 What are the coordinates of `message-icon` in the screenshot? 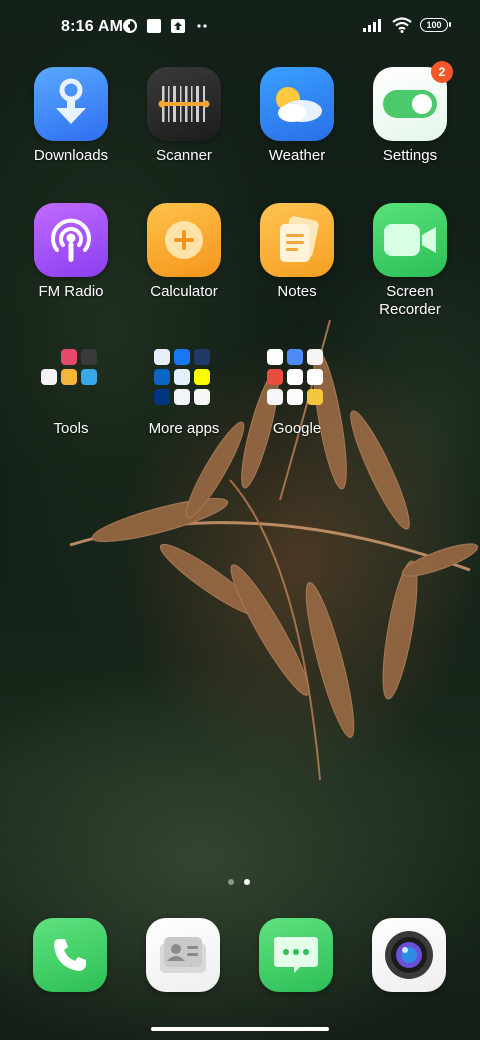 It's located at (296, 955).